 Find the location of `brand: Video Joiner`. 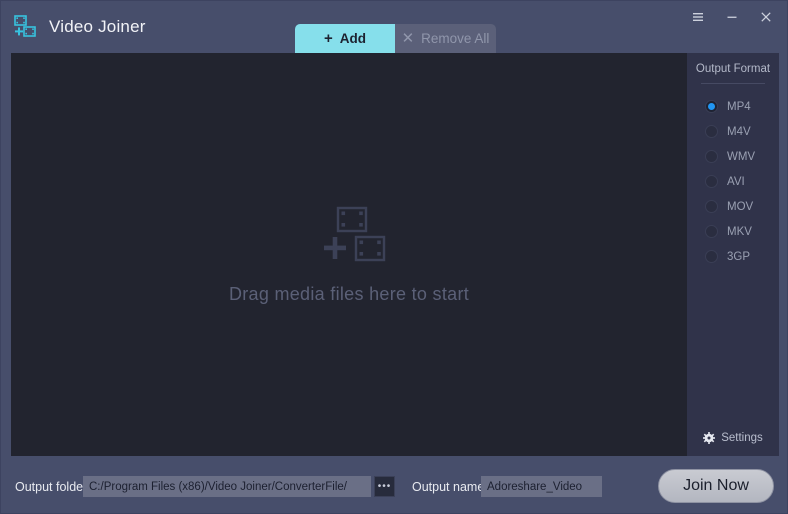

brand: Video Joiner is located at coordinates (79, 27).